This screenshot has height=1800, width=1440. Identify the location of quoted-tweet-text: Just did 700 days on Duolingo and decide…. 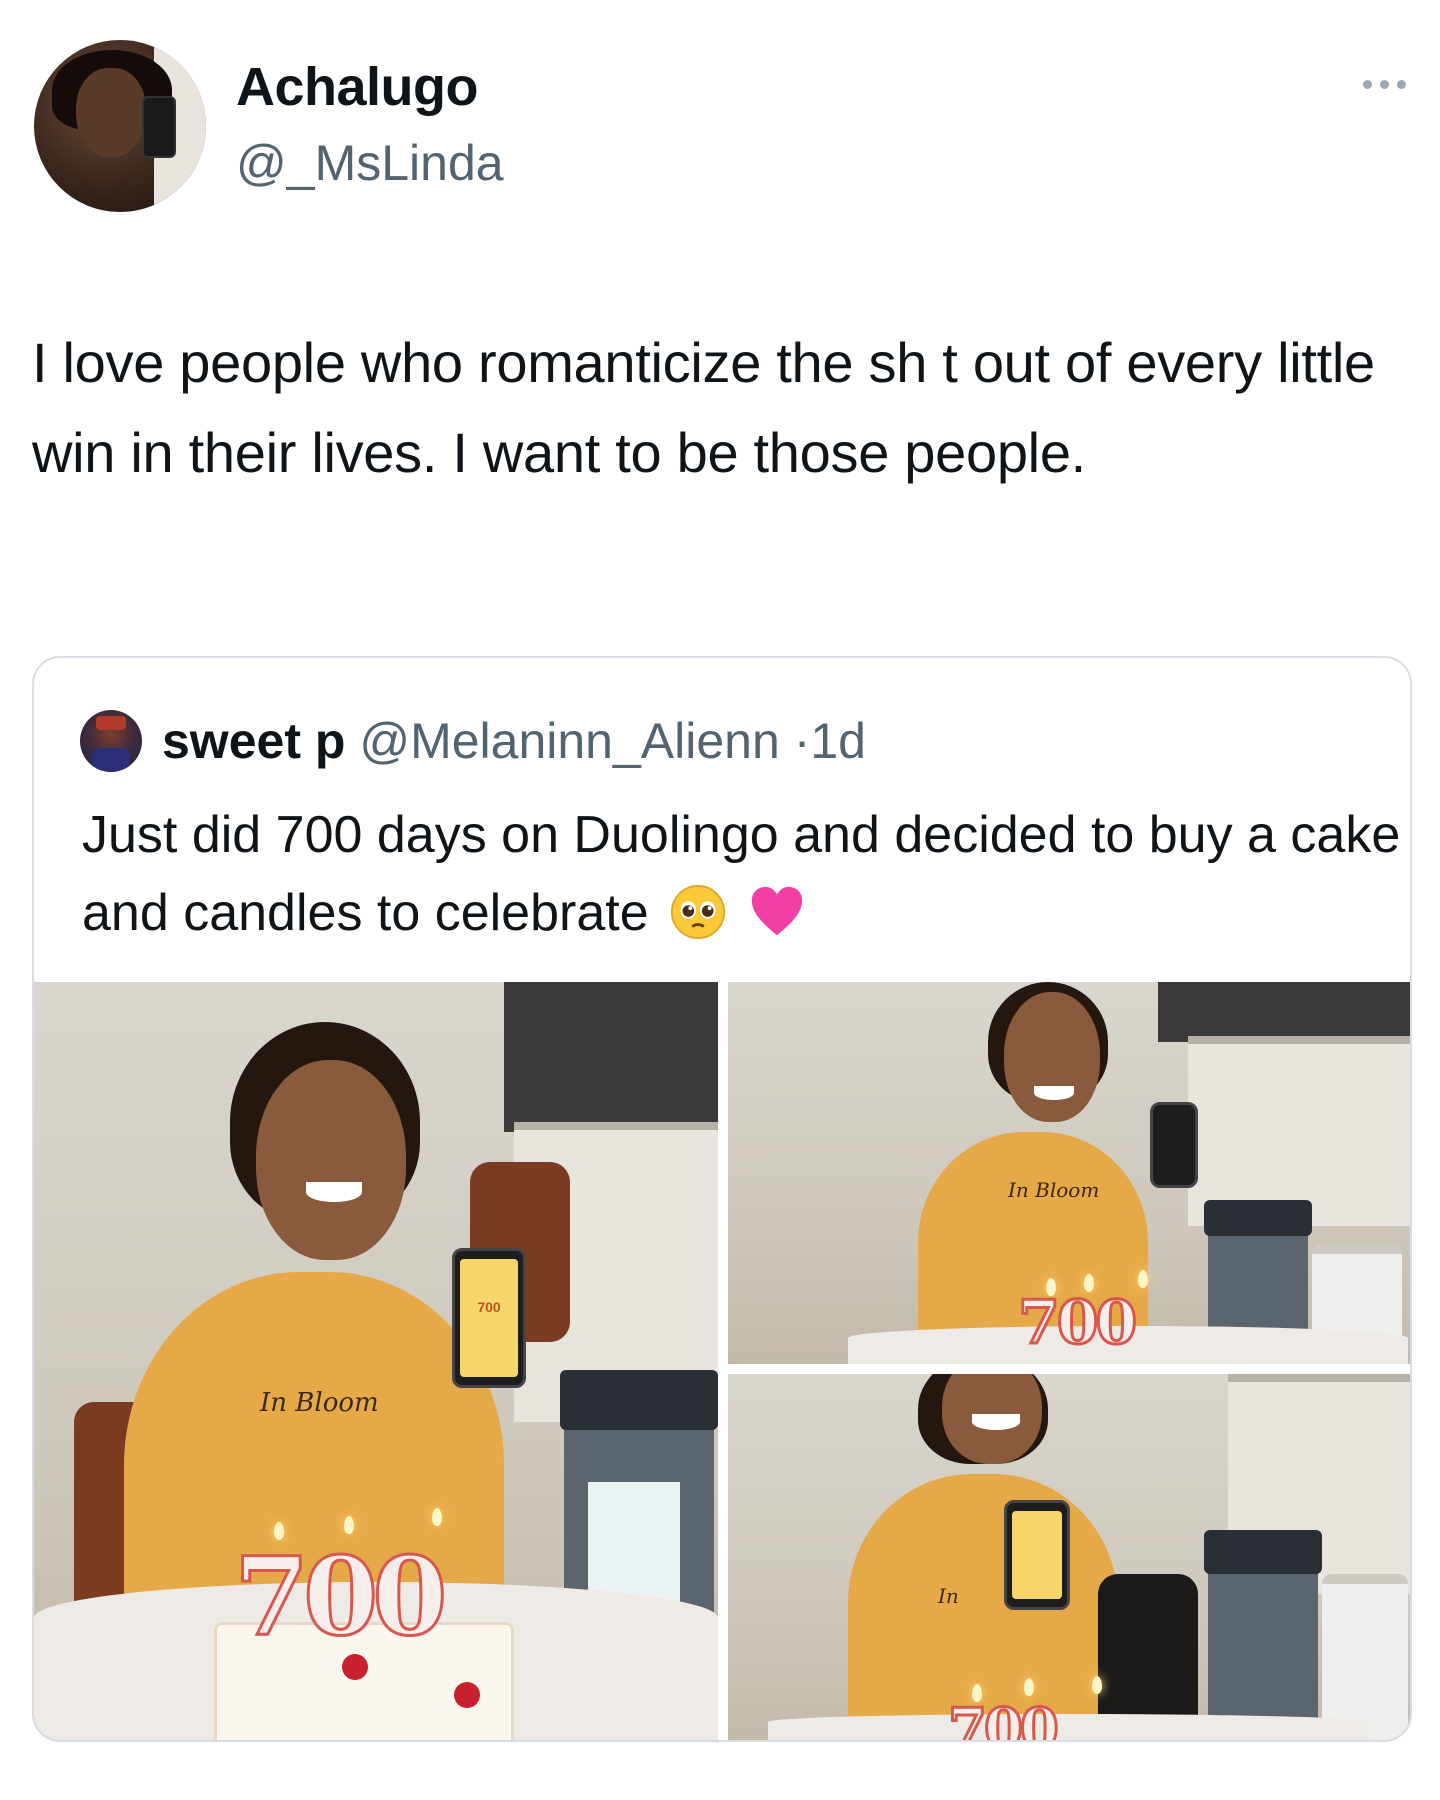
(742, 874).